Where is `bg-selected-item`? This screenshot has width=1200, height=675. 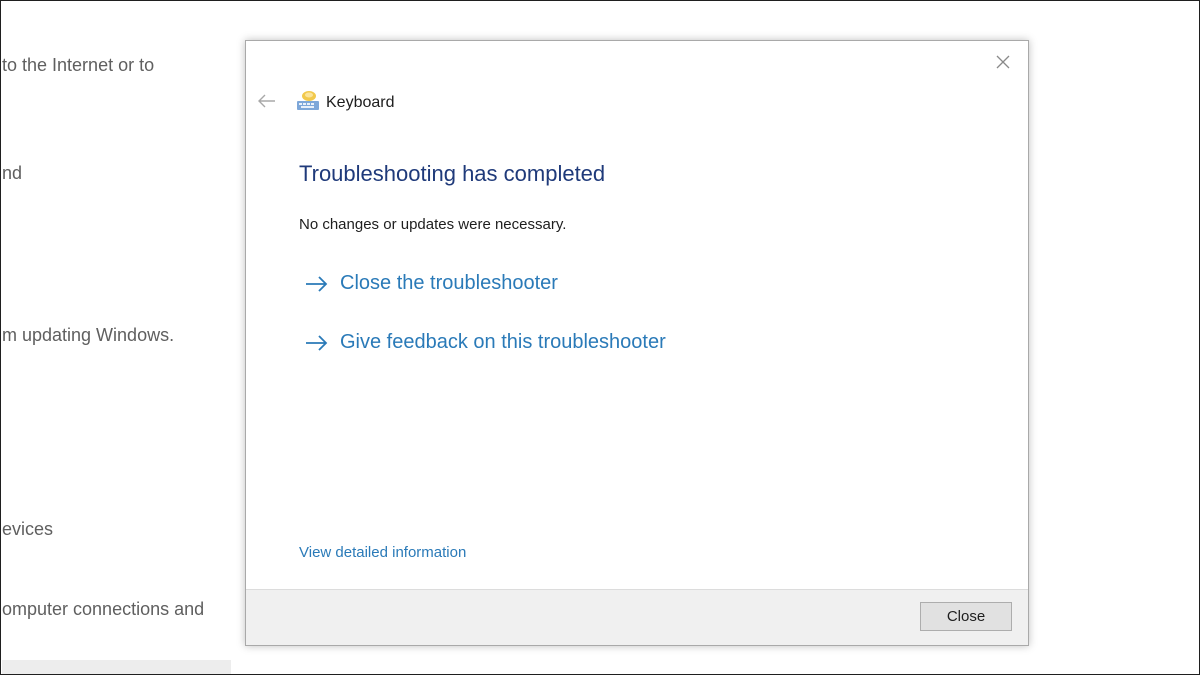
bg-selected-item is located at coordinates (116, 667).